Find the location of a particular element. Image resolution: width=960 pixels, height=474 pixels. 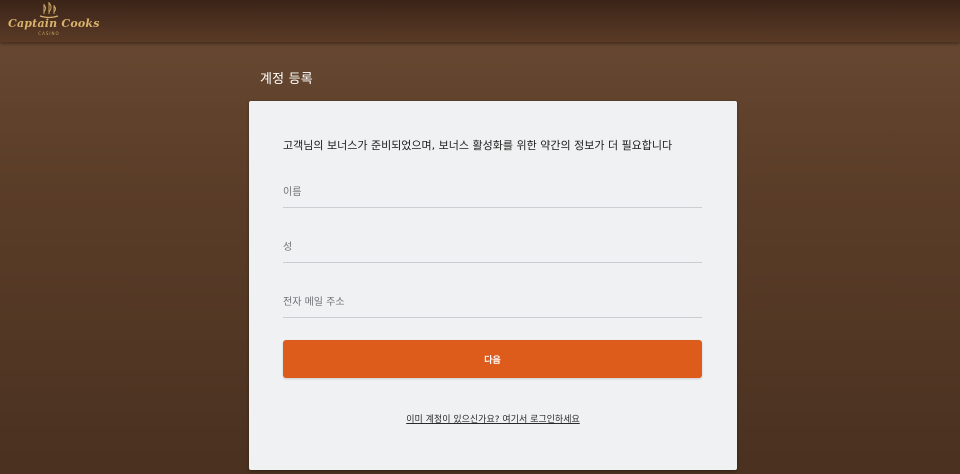

first-name-field is located at coordinates (492, 192).